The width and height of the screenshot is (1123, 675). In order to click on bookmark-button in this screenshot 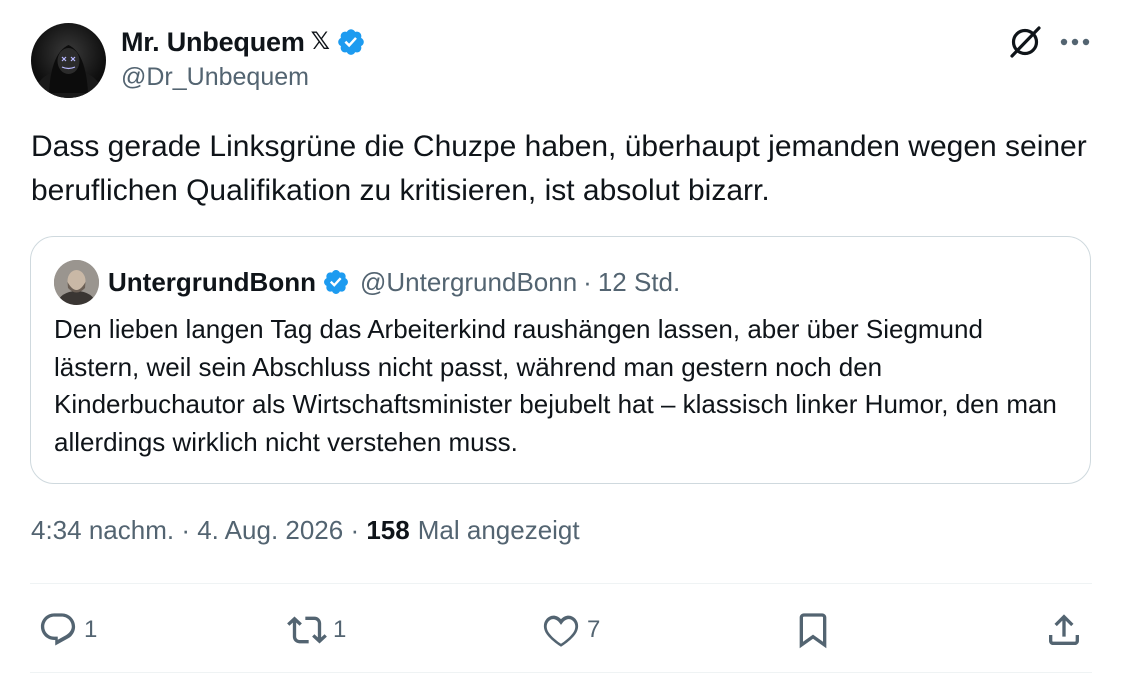, I will do `click(813, 630)`.